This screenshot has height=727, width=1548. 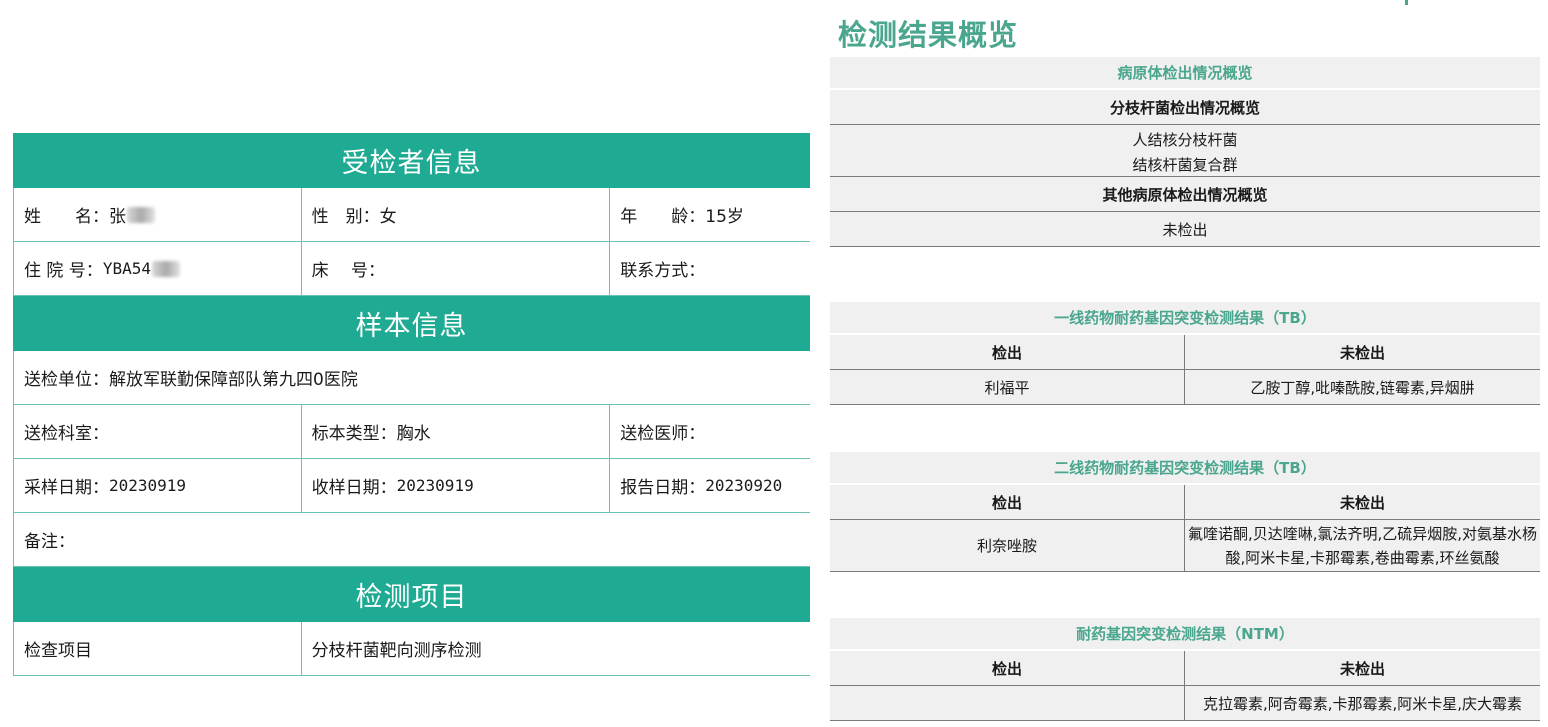 What do you see at coordinates (348, 271) in the screenshot?
I see `bed-label: 床 号：` at bounding box center [348, 271].